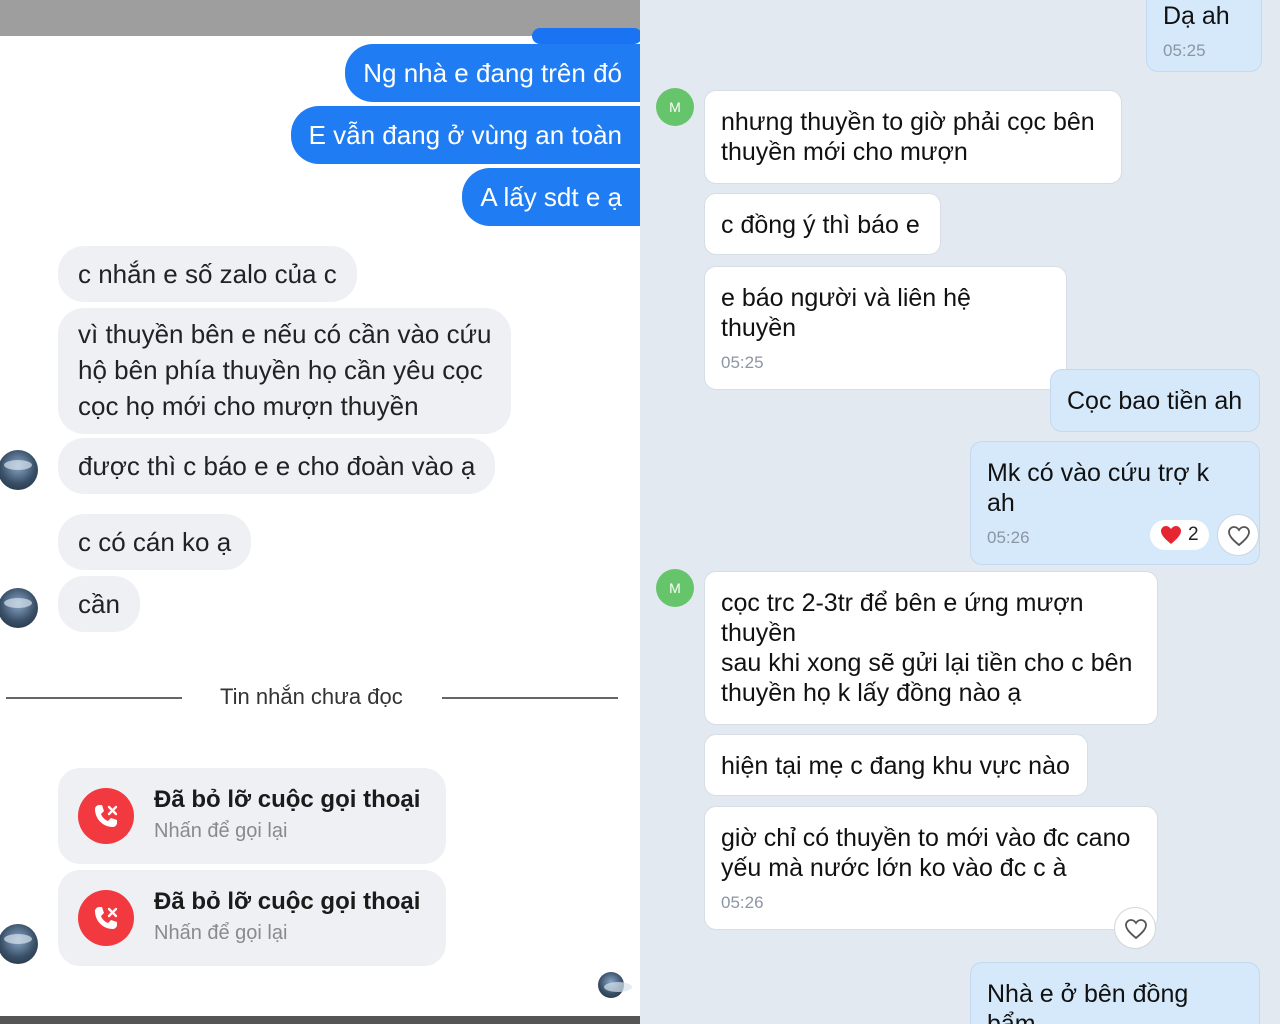  I want to click on incoming-message: hiện tại mẹ c đang khu vực nào, so click(896, 765).